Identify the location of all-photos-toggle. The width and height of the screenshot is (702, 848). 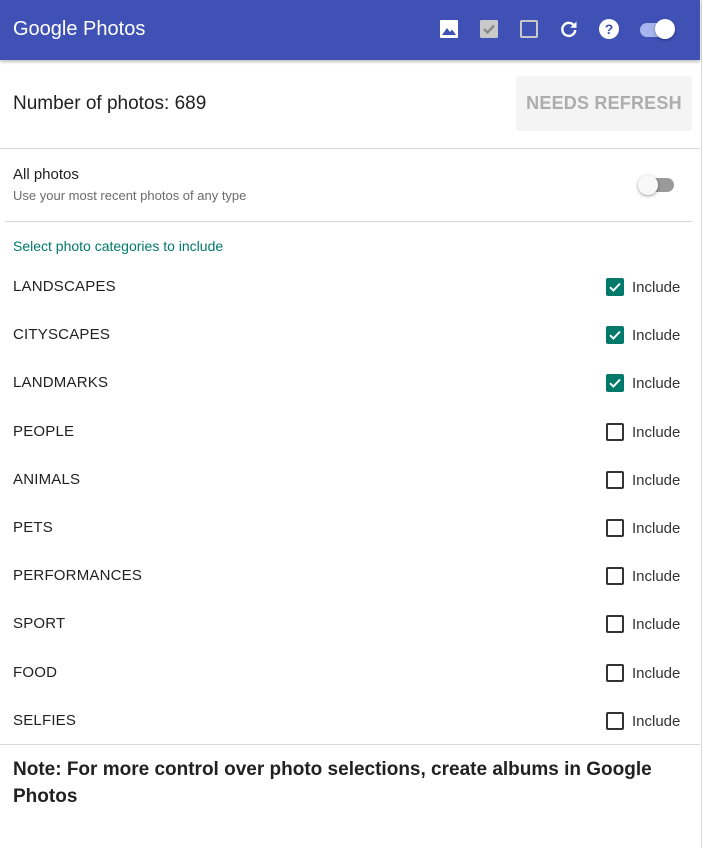
(657, 185).